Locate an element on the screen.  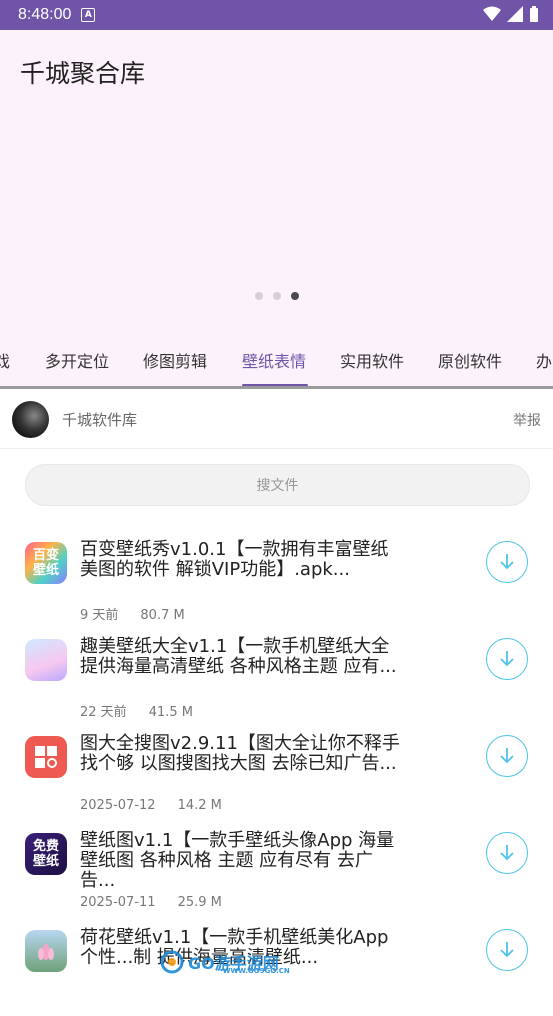
accessibility-icon: A is located at coordinates (88, 15).